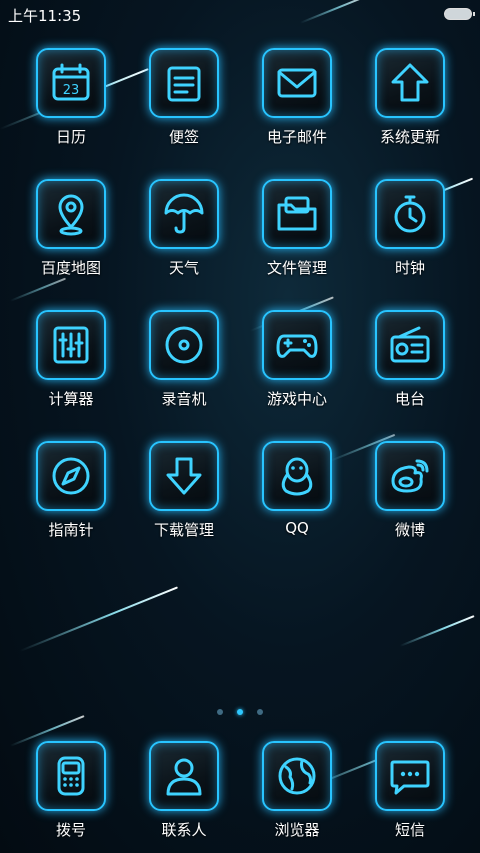 The width and height of the screenshot is (480, 853). Describe the element at coordinates (459, 14) in the screenshot. I see `battery-icon` at that location.